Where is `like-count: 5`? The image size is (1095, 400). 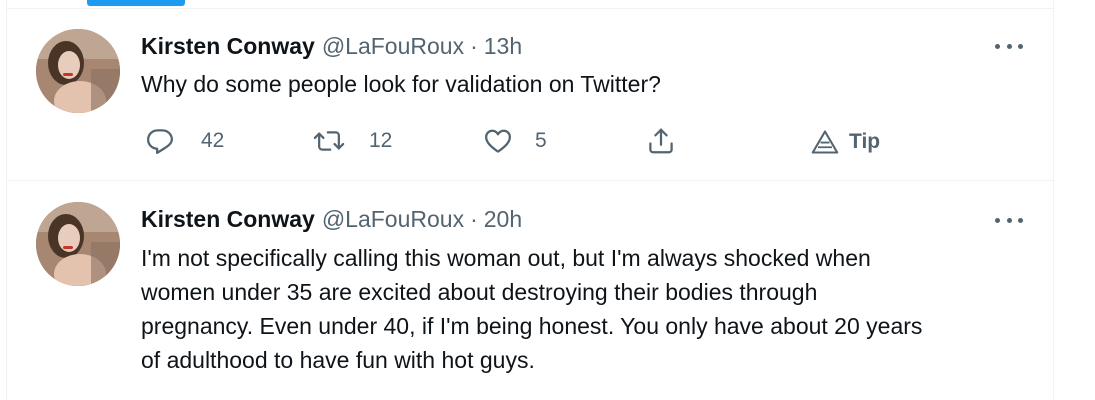 like-count: 5 is located at coordinates (541, 140).